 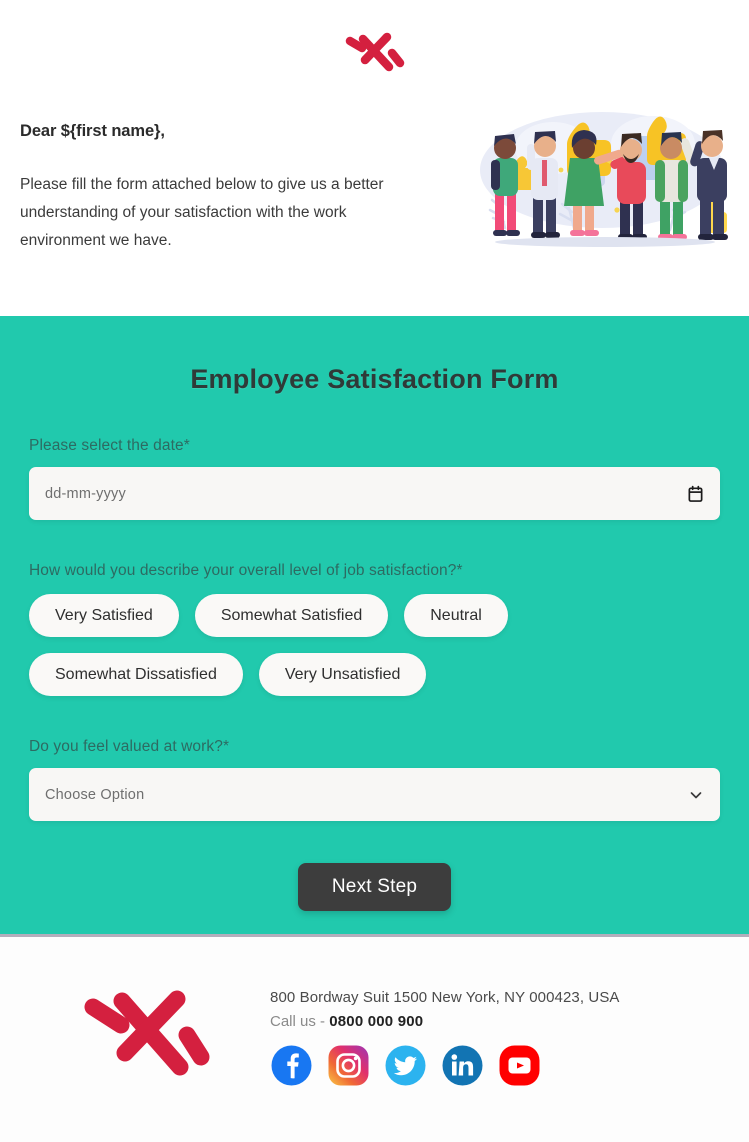 I want to click on linkedin-icon, so click(x=462, y=1065).